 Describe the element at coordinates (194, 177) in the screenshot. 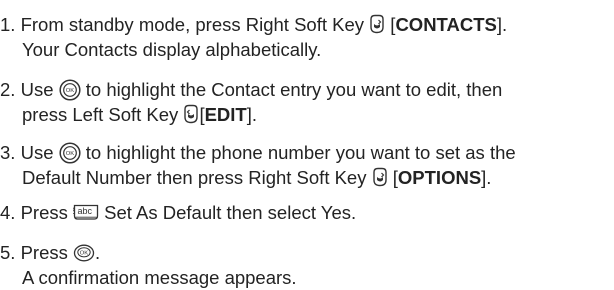

I see `step-text: Default Number then press Right Soft Key` at that location.